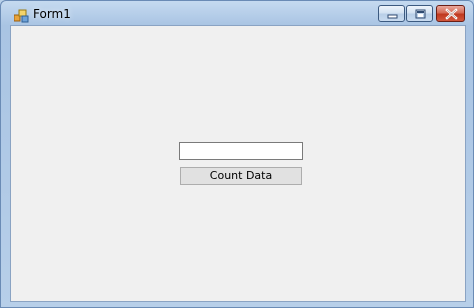 This screenshot has width=474, height=308. Describe the element at coordinates (241, 151) in the screenshot. I see `data-text-input` at that location.